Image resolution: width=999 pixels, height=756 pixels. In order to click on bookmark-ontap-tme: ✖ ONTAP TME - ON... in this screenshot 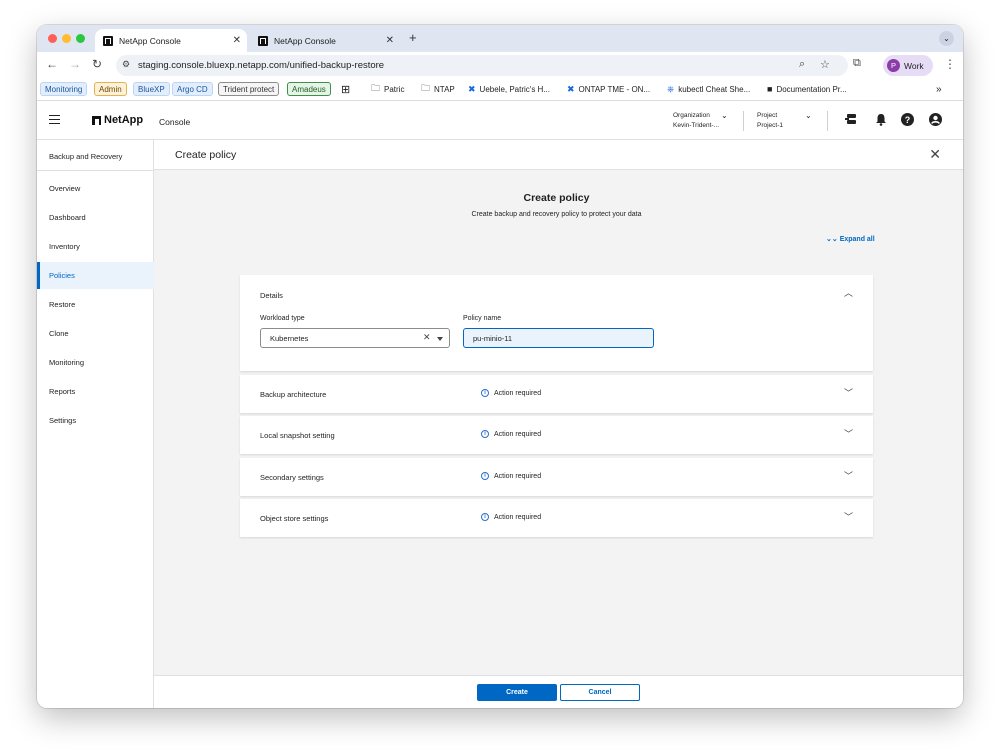, I will do `click(608, 89)`.